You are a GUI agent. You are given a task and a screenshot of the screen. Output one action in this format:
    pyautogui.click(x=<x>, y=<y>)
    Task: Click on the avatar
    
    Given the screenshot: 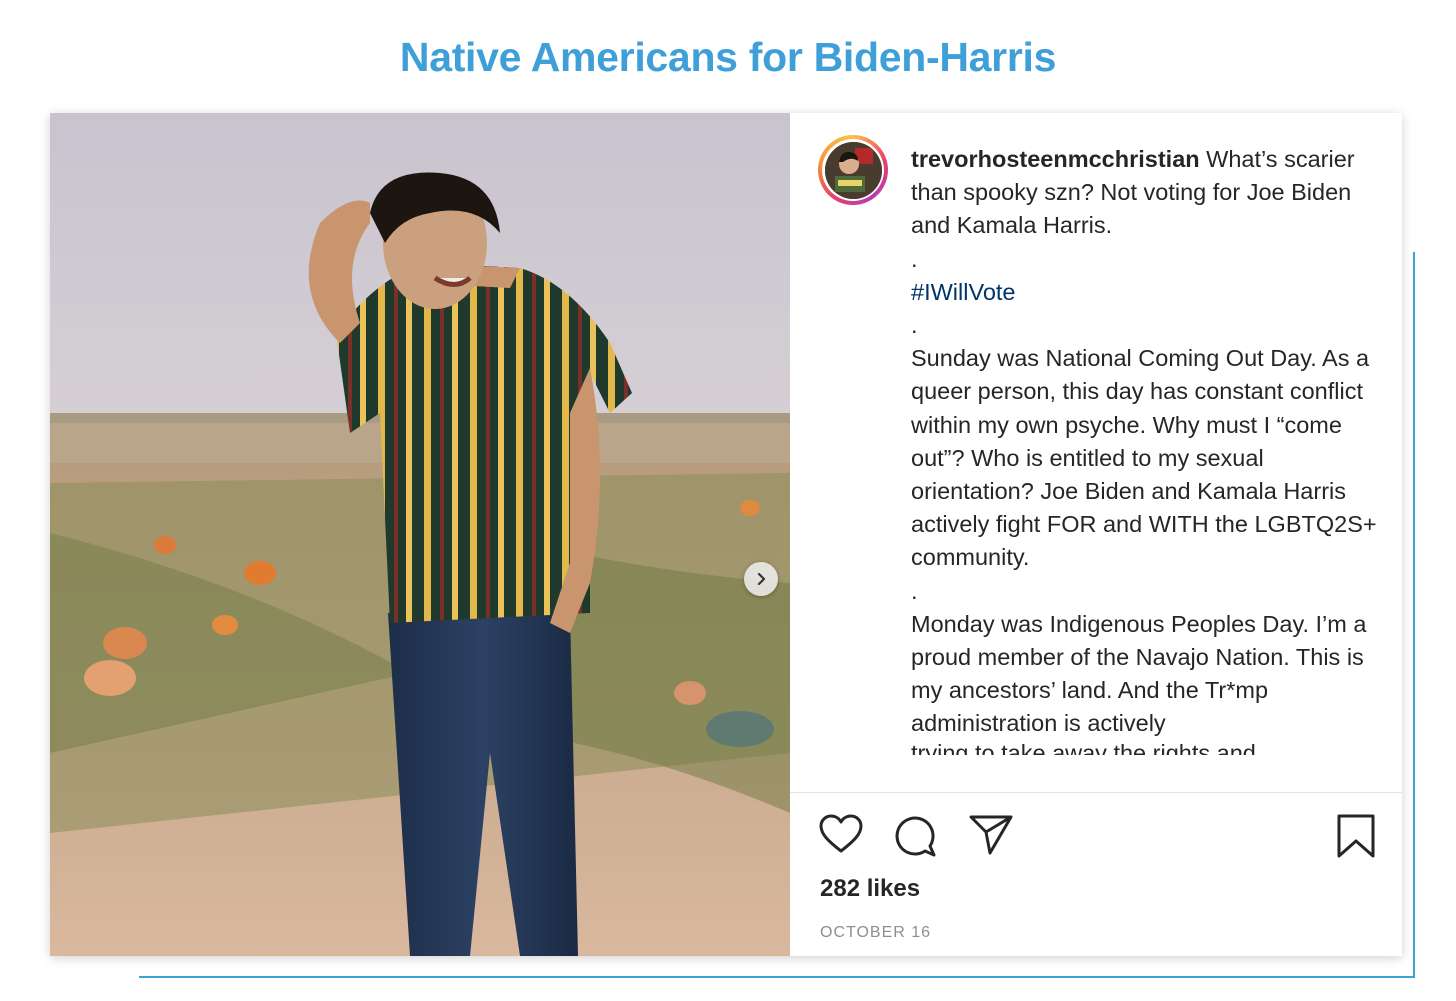 What is the action you would take?
    pyautogui.click(x=853, y=170)
    